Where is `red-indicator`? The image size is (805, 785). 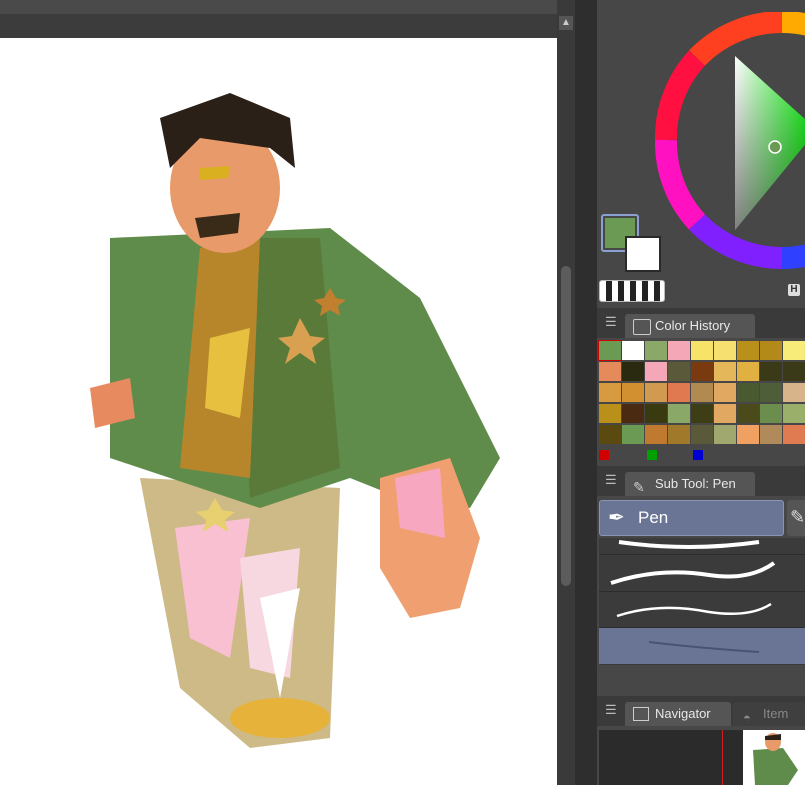
red-indicator is located at coordinates (604, 455).